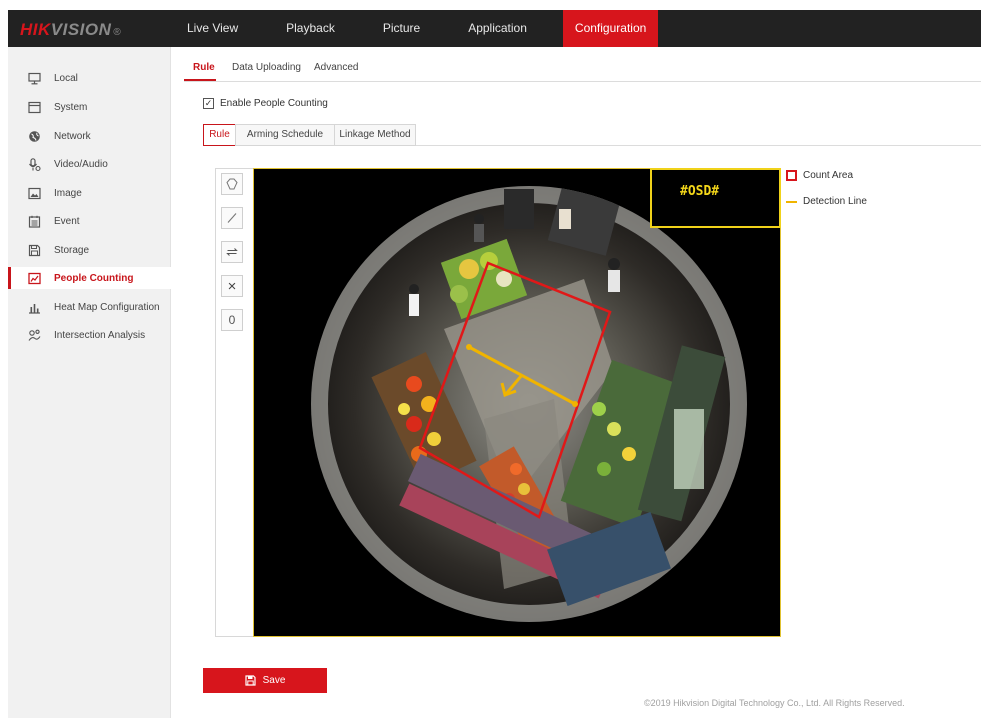 The height and width of the screenshot is (718, 981). I want to click on sidebar-item-local: Local, so click(89, 78).